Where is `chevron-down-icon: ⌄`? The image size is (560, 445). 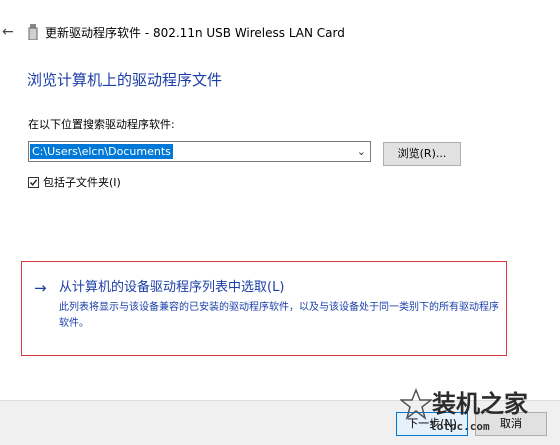 chevron-down-icon: ⌄ is located at coordinates (361, 151).